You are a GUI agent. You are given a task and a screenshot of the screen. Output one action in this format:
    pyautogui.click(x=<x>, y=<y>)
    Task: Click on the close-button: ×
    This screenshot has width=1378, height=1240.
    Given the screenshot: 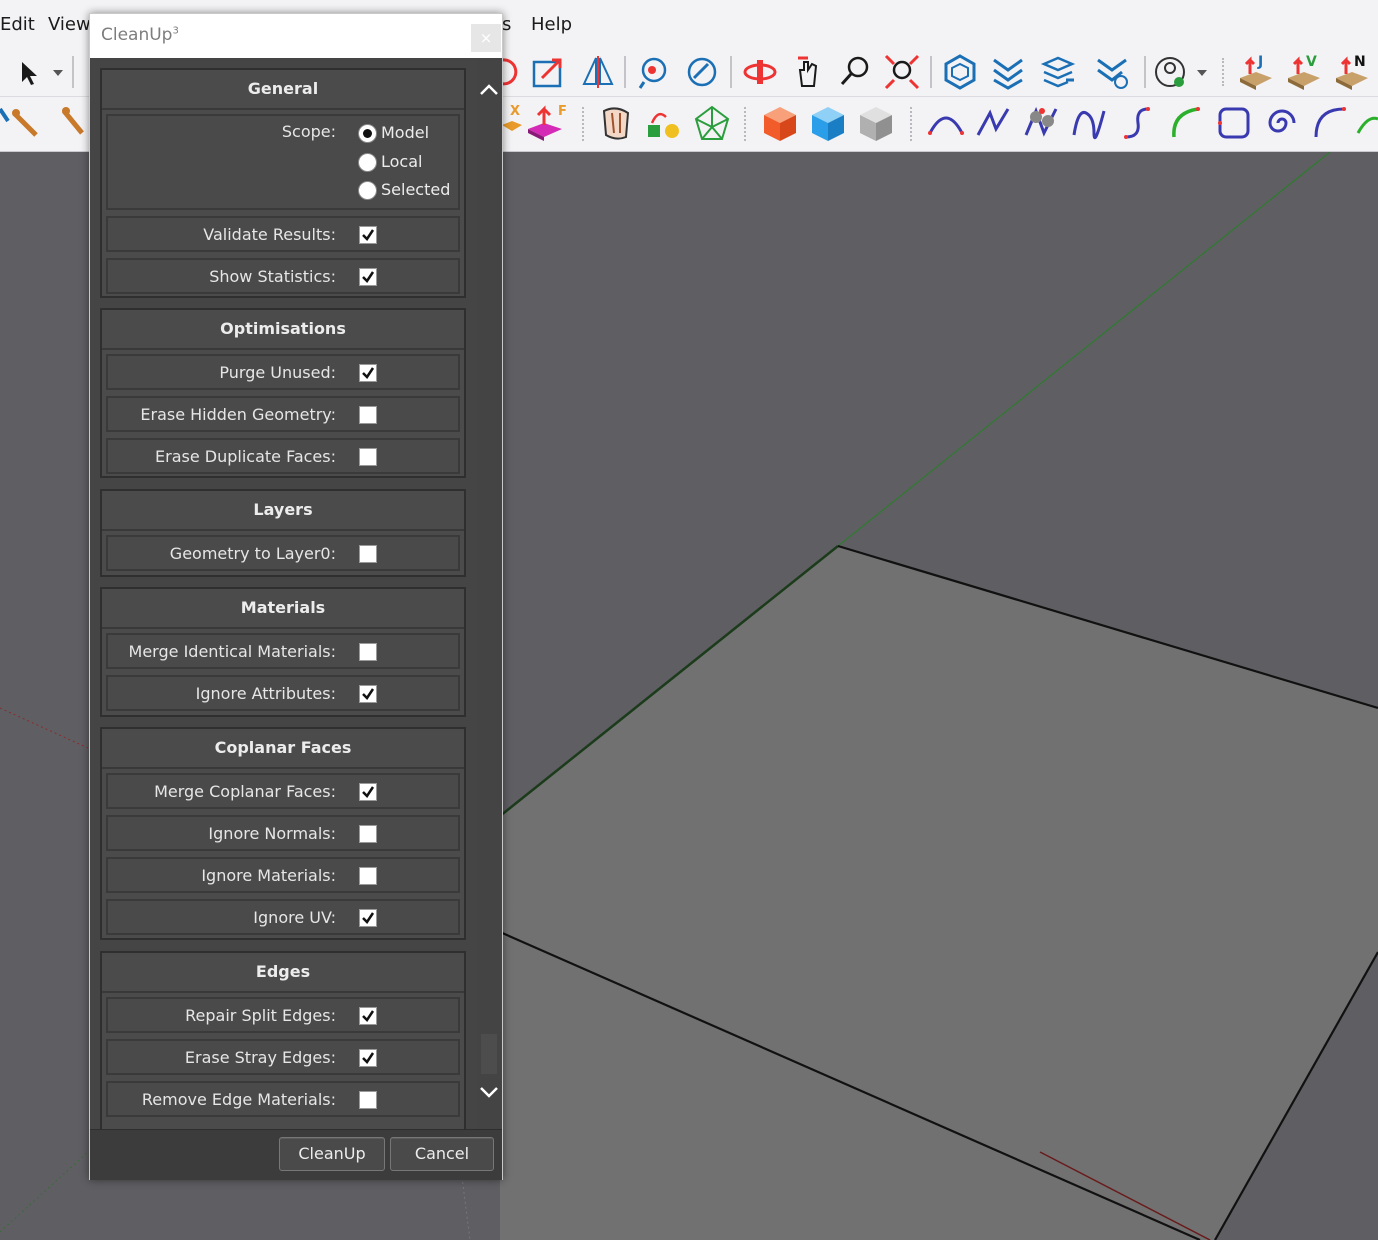 What is the action you would take?
    pyautogui.click(x=486, y=38)
    